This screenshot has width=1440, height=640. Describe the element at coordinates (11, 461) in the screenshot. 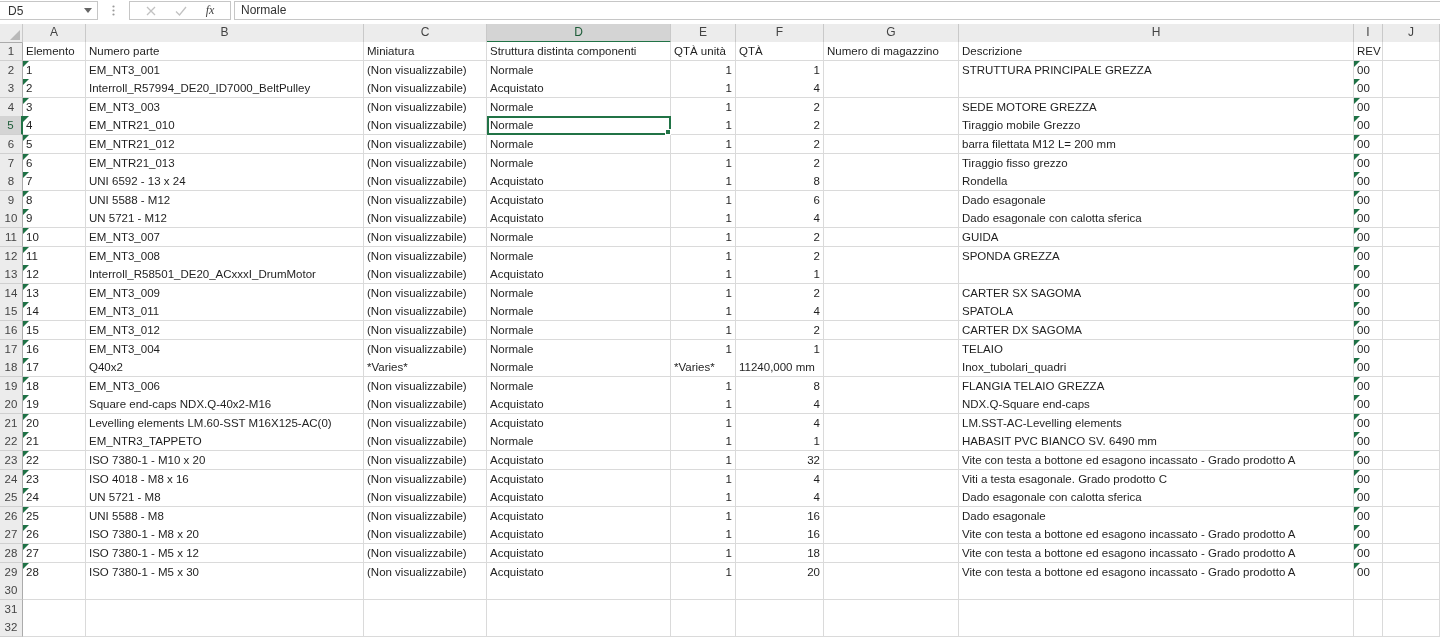

I see `row-header: 23` at that location.